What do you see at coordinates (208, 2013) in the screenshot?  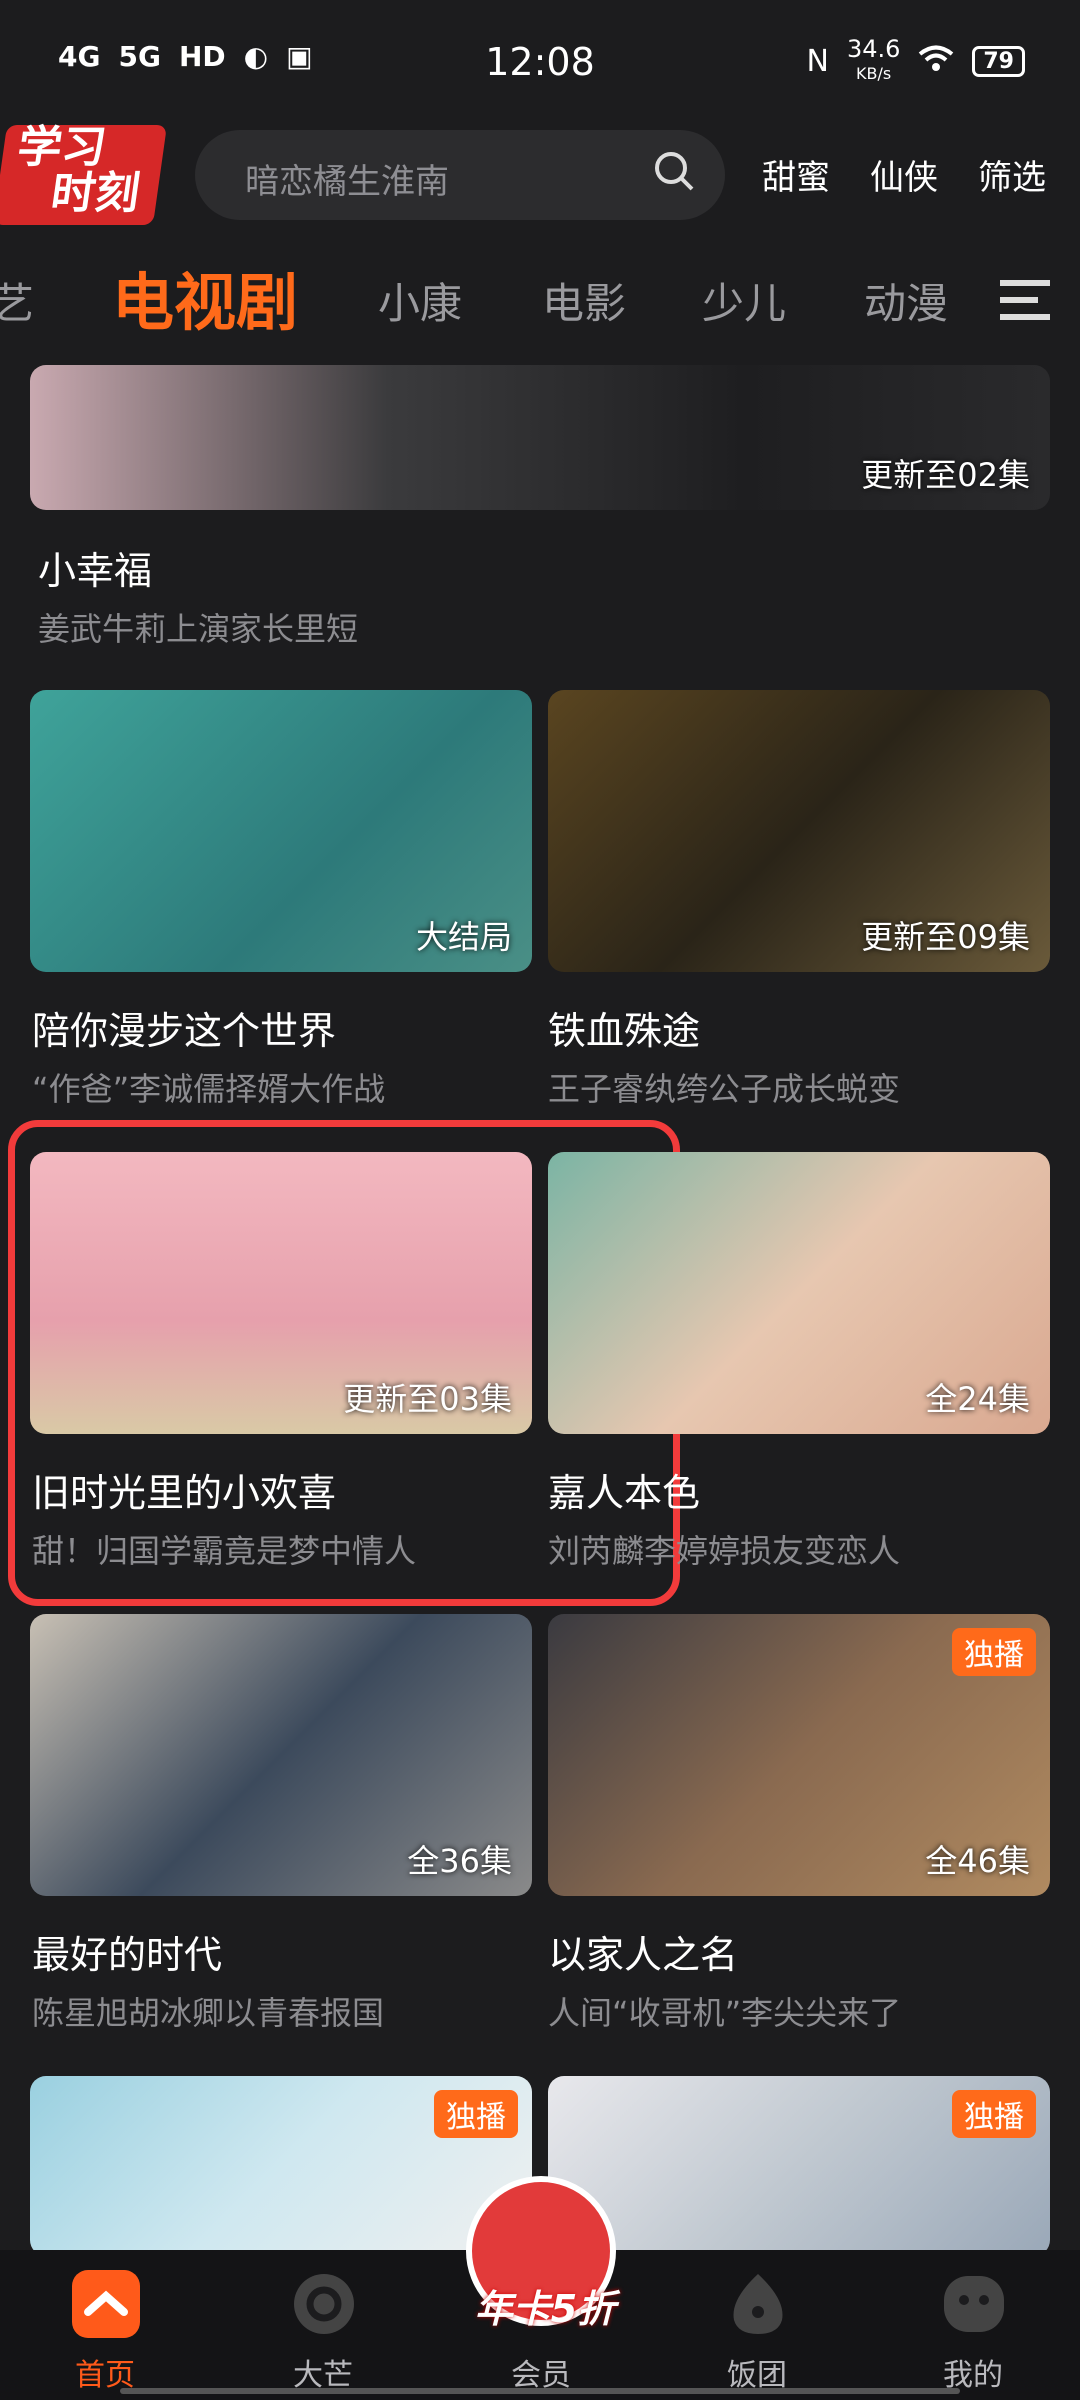 I see `card-subtitle: 陈星旭胡冰卿以青春报国` at bounding box center [208, 2013].